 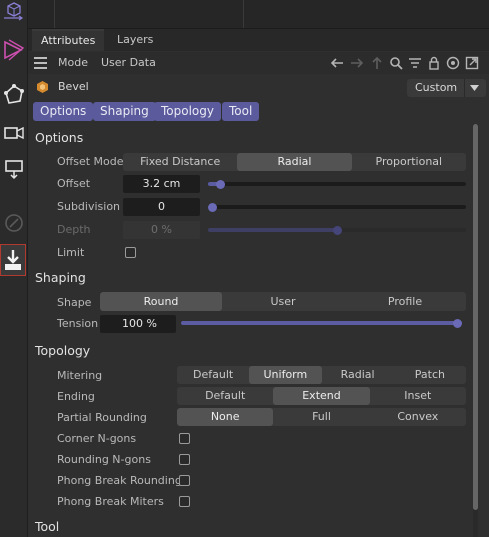 I want to click on up-arrow-icon, so click(x=377, y=63).